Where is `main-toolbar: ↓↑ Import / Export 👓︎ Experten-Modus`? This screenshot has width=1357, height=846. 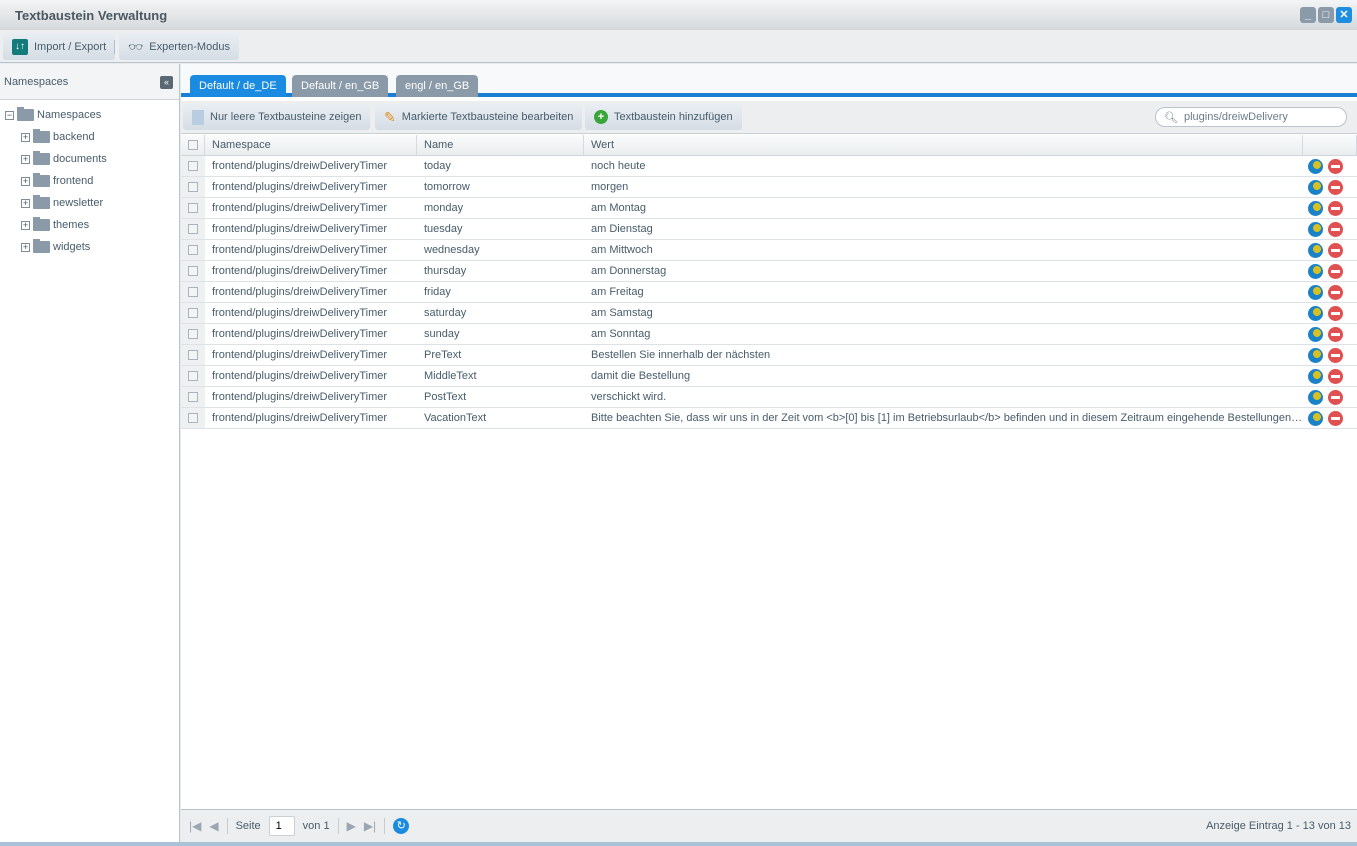 main-toolbar: ↓↑ Import / Export 👓︎ Experten-Modus is located at coordinates (678, 46).